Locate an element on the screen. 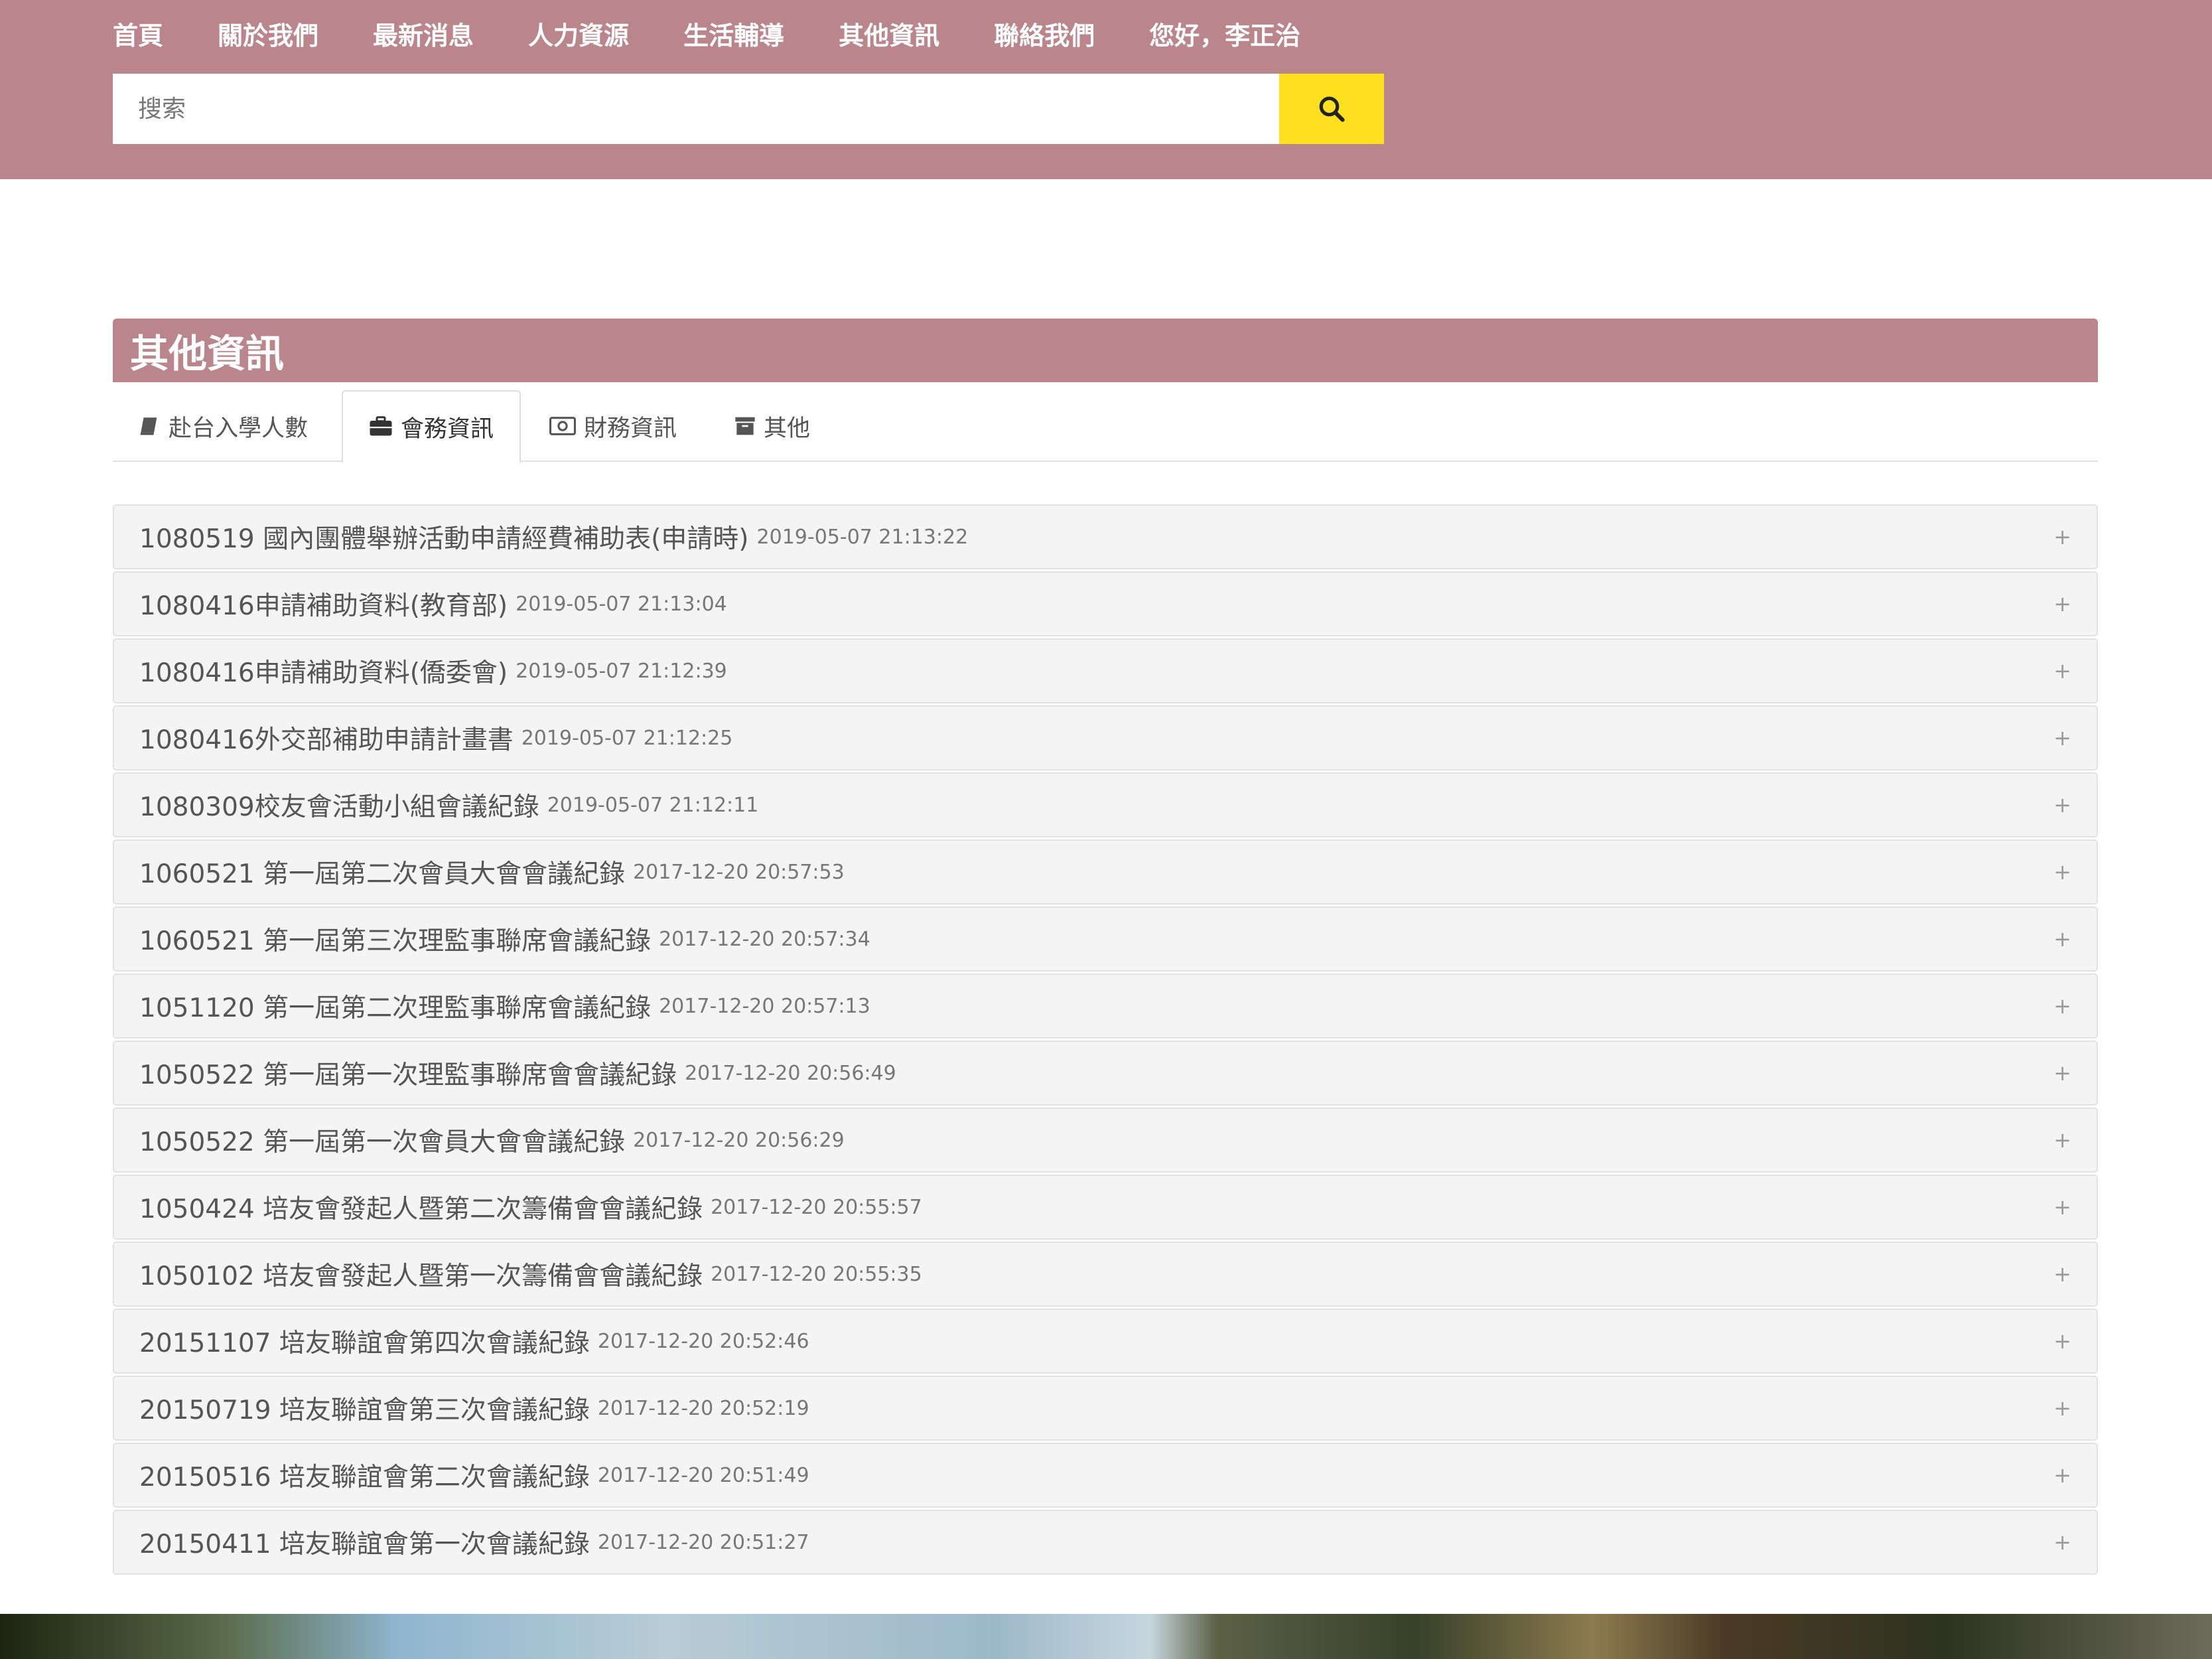 The image size is (2212, 1659). nav-item-about: 關於我們 is located at coordinates (268, 33).